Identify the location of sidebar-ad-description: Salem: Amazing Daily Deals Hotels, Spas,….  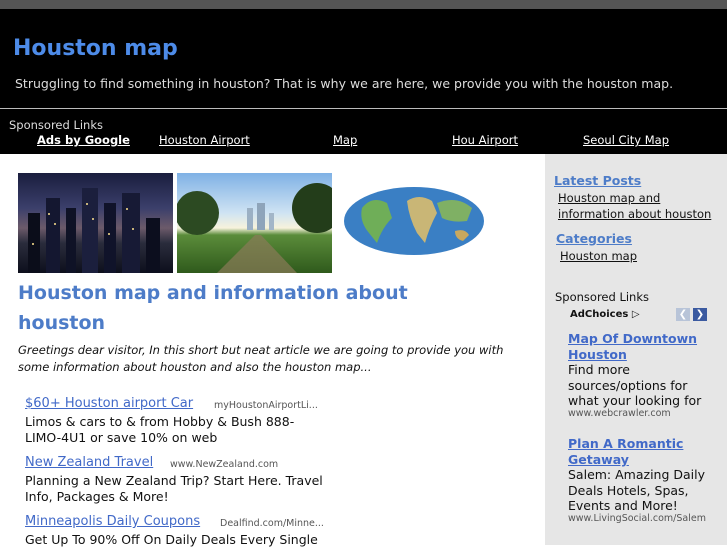
(636, 490).